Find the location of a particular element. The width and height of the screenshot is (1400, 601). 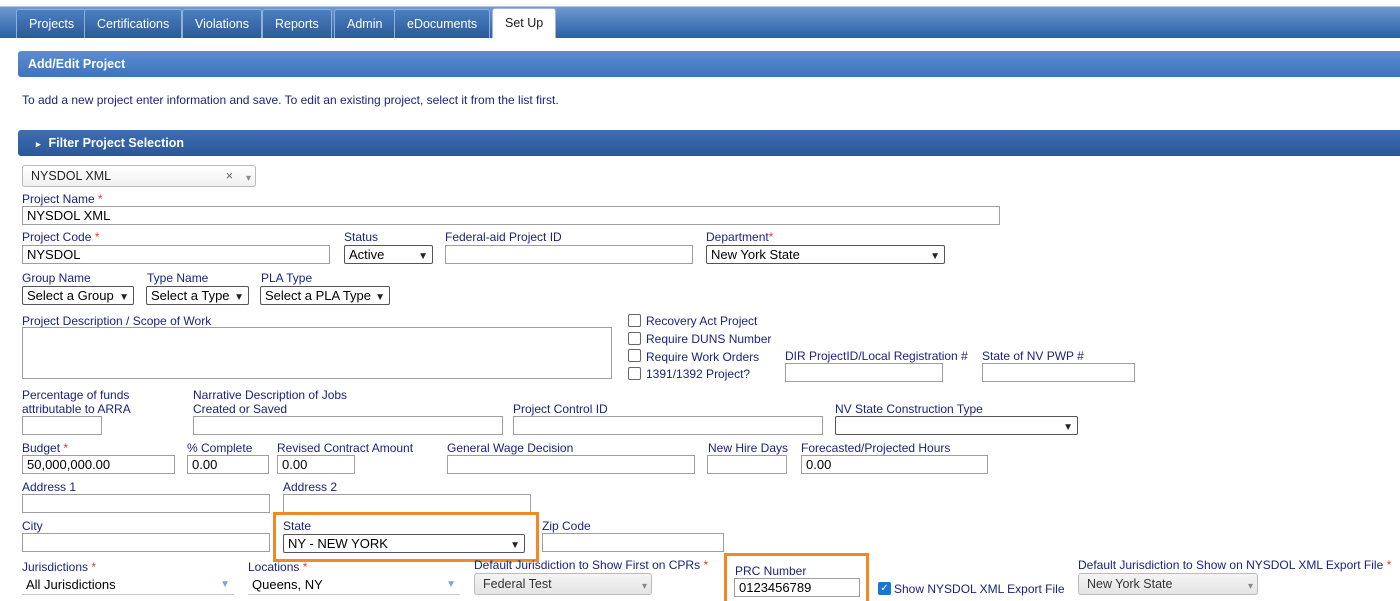

require-duns-checkbox is located at coordinates (634, 338).